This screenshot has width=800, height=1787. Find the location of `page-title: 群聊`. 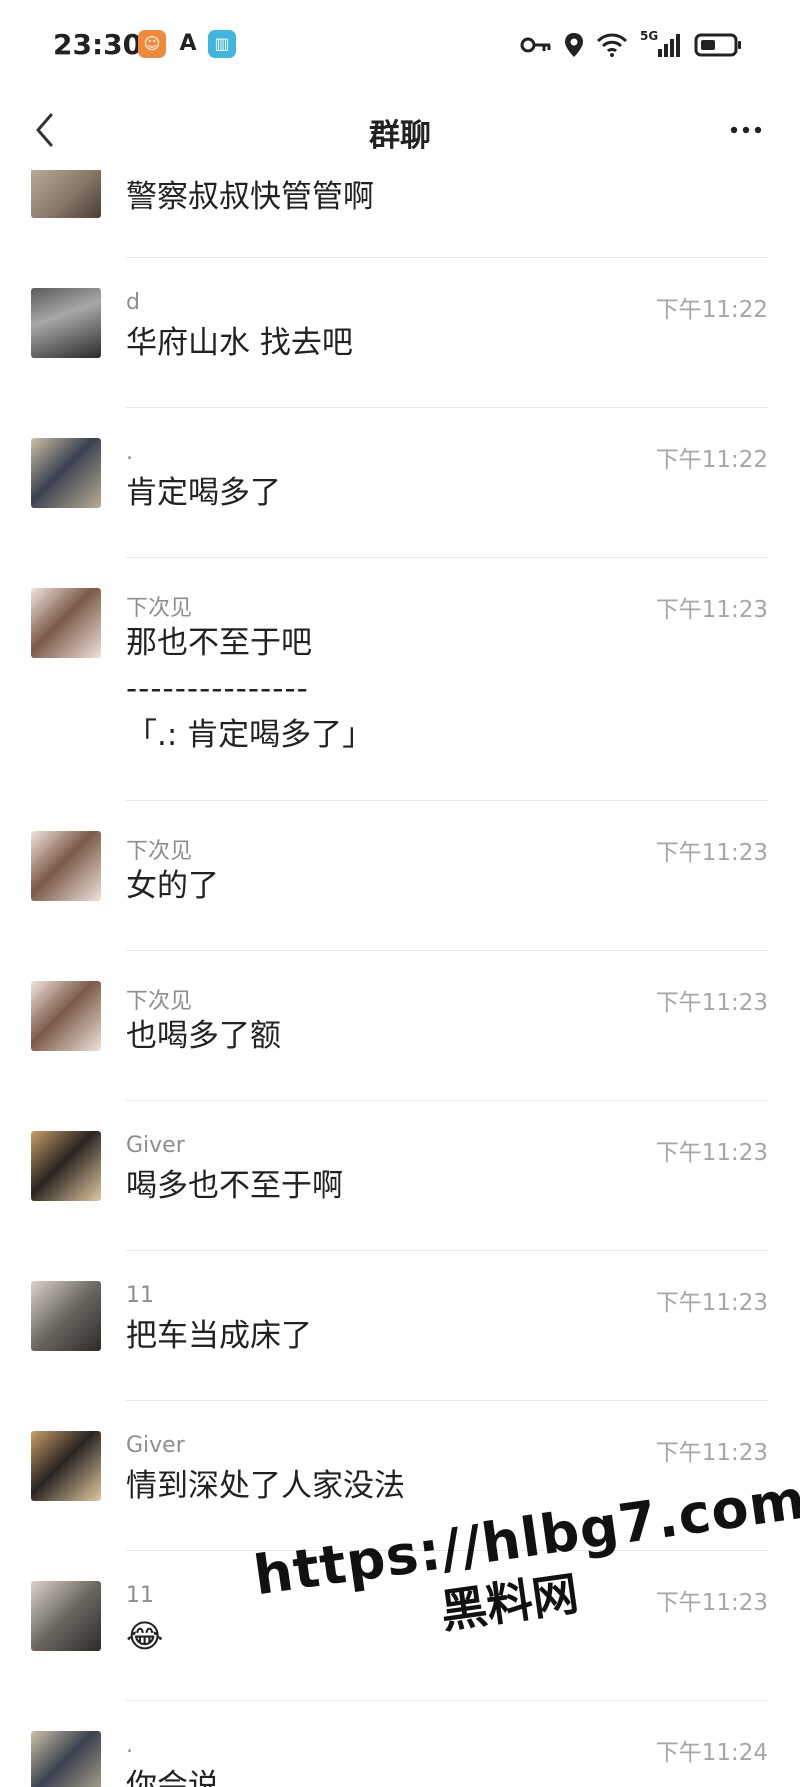

page-title: 群聊 is located at coordinates (400, 136).